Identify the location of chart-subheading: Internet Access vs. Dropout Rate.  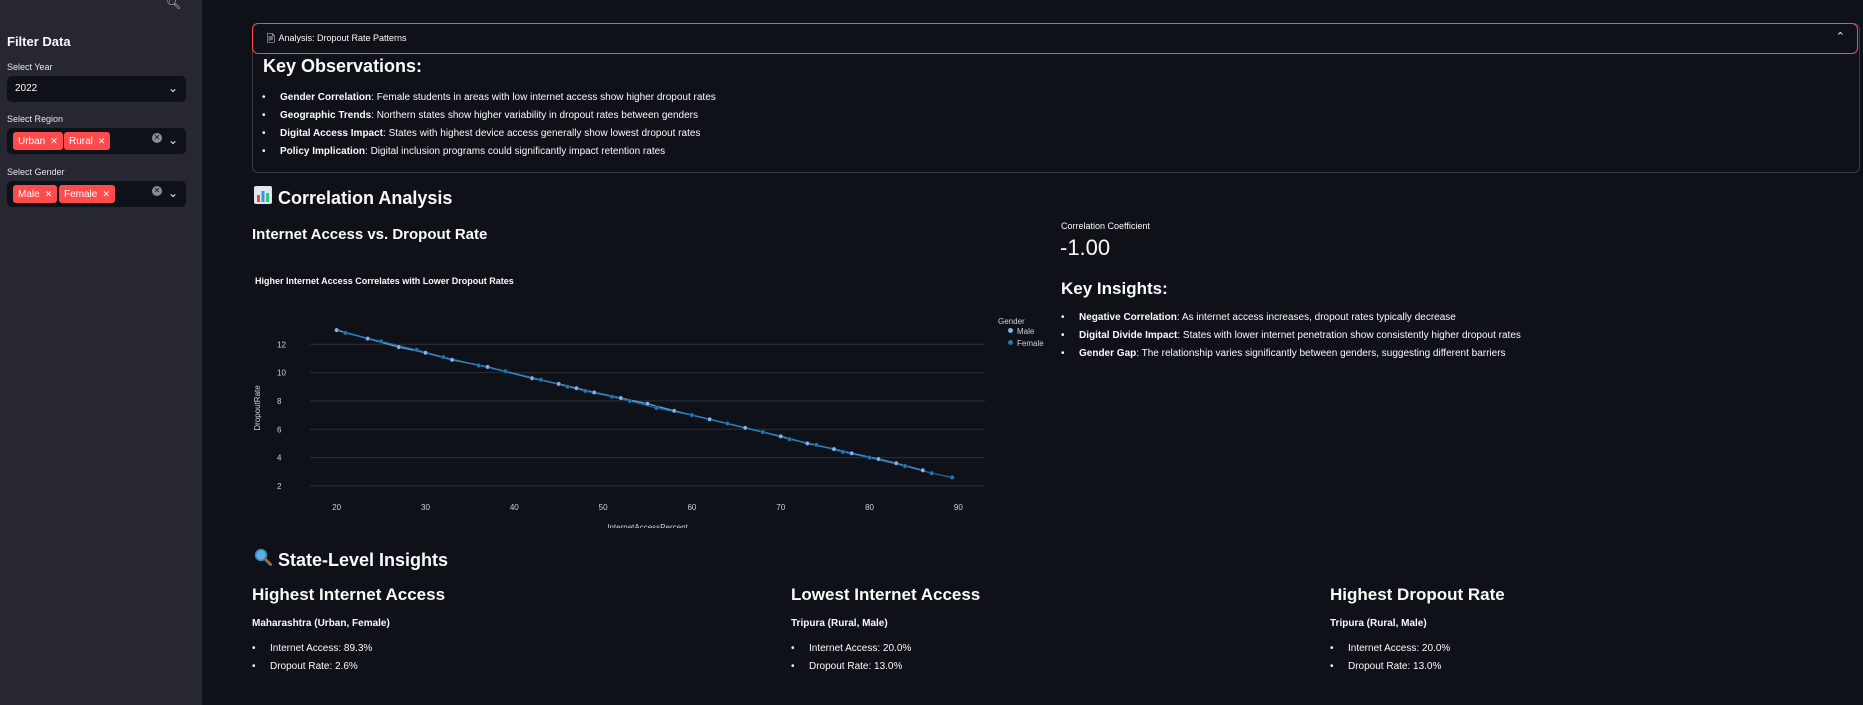
(370, 234).